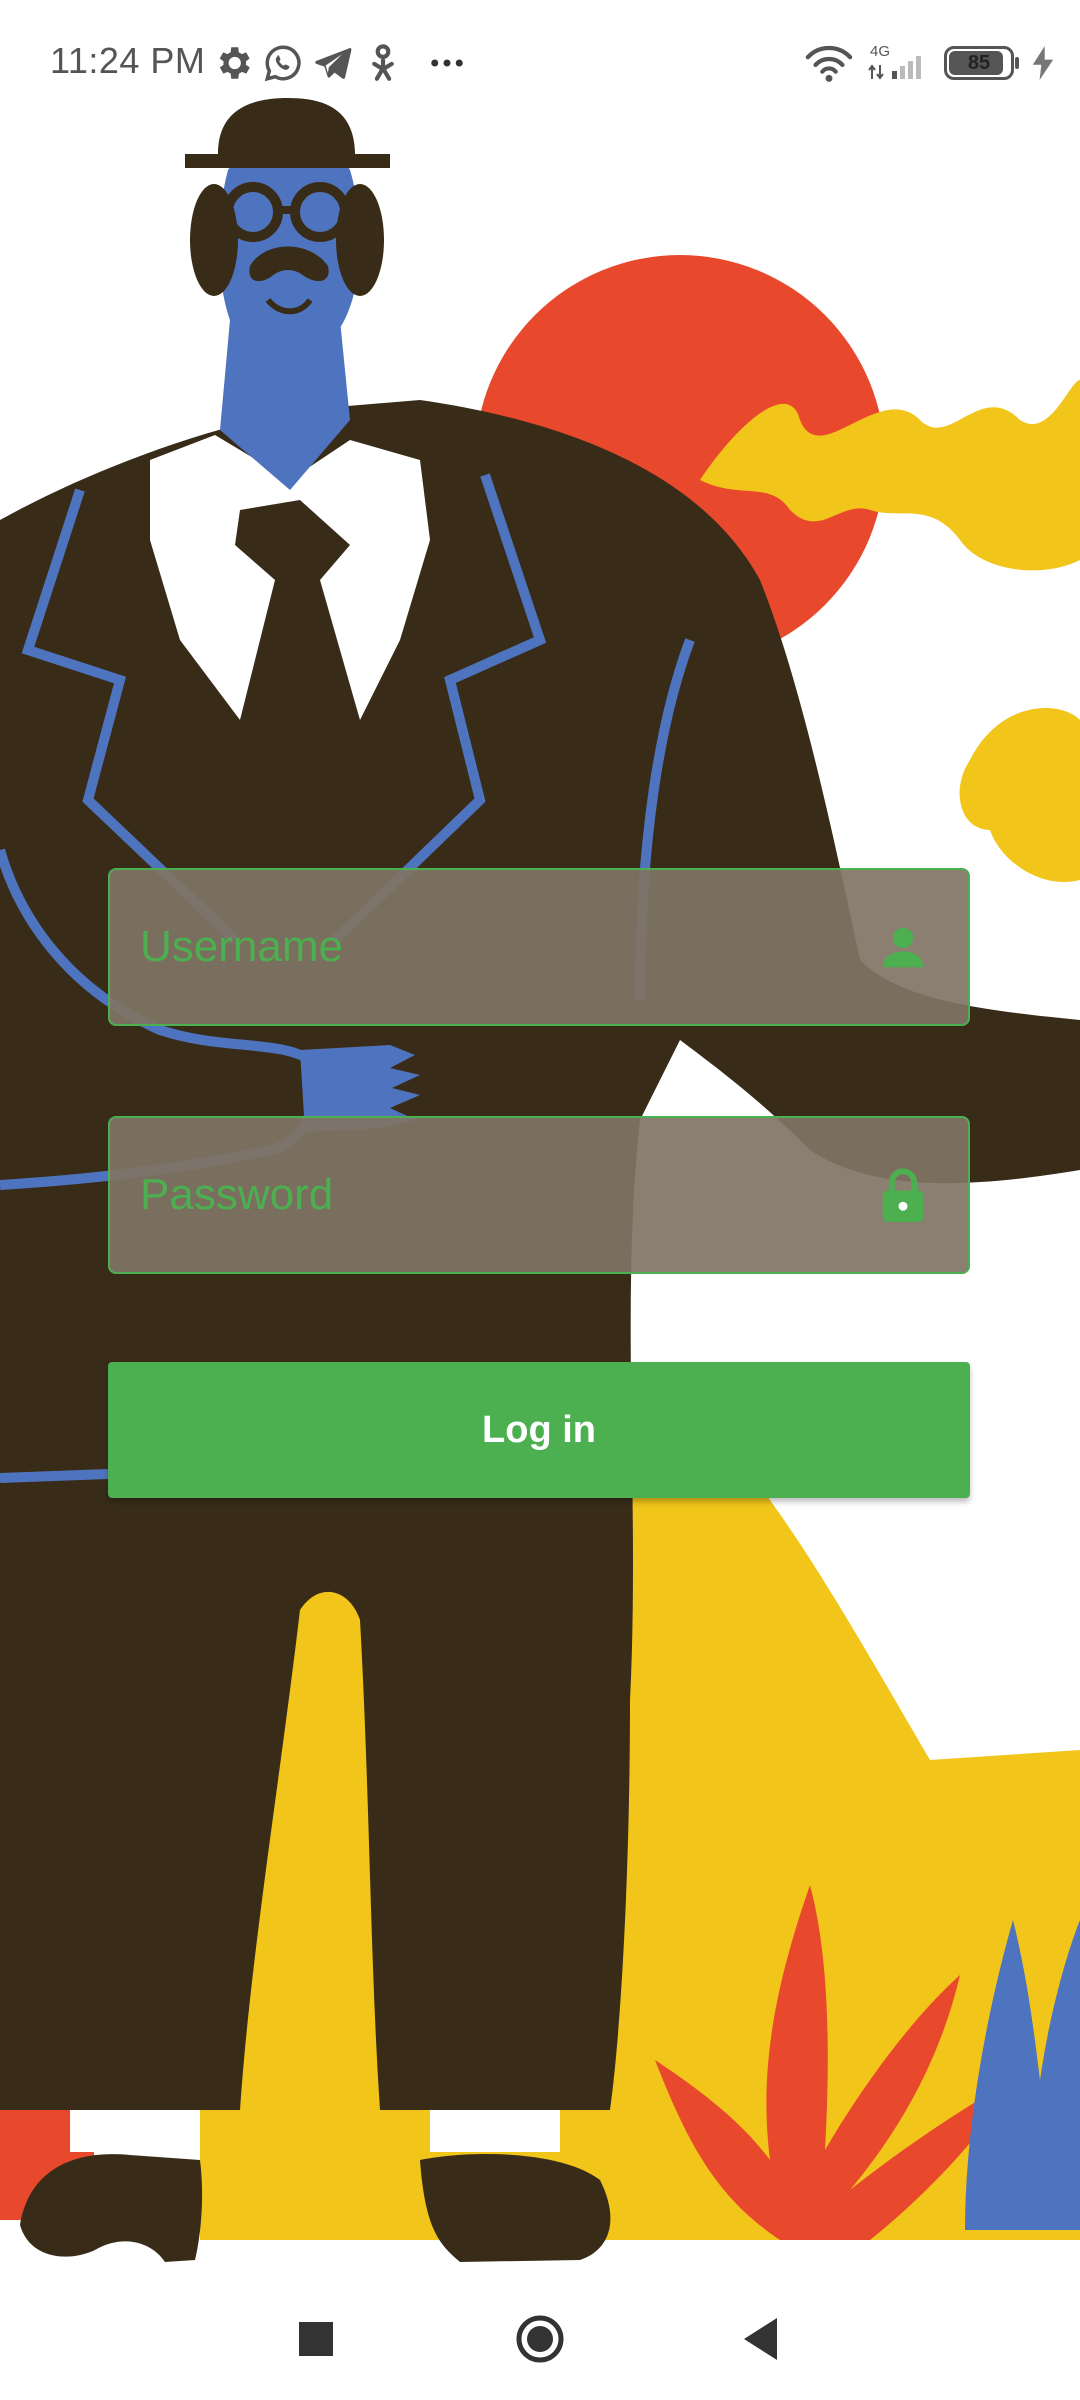 The height and width of the screenshot is (2400, 1080). I want to click on charging-bolt-icon, so click(1043, 63).